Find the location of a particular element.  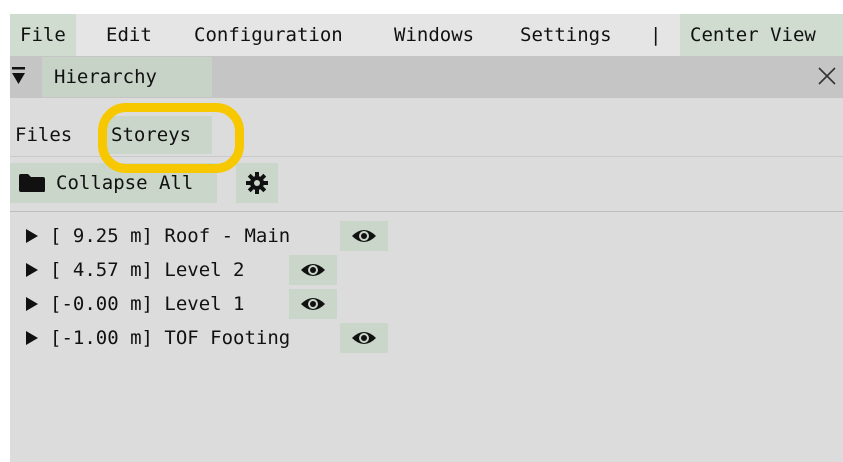

triangle-down-icon is located at coordinates (19, 76).